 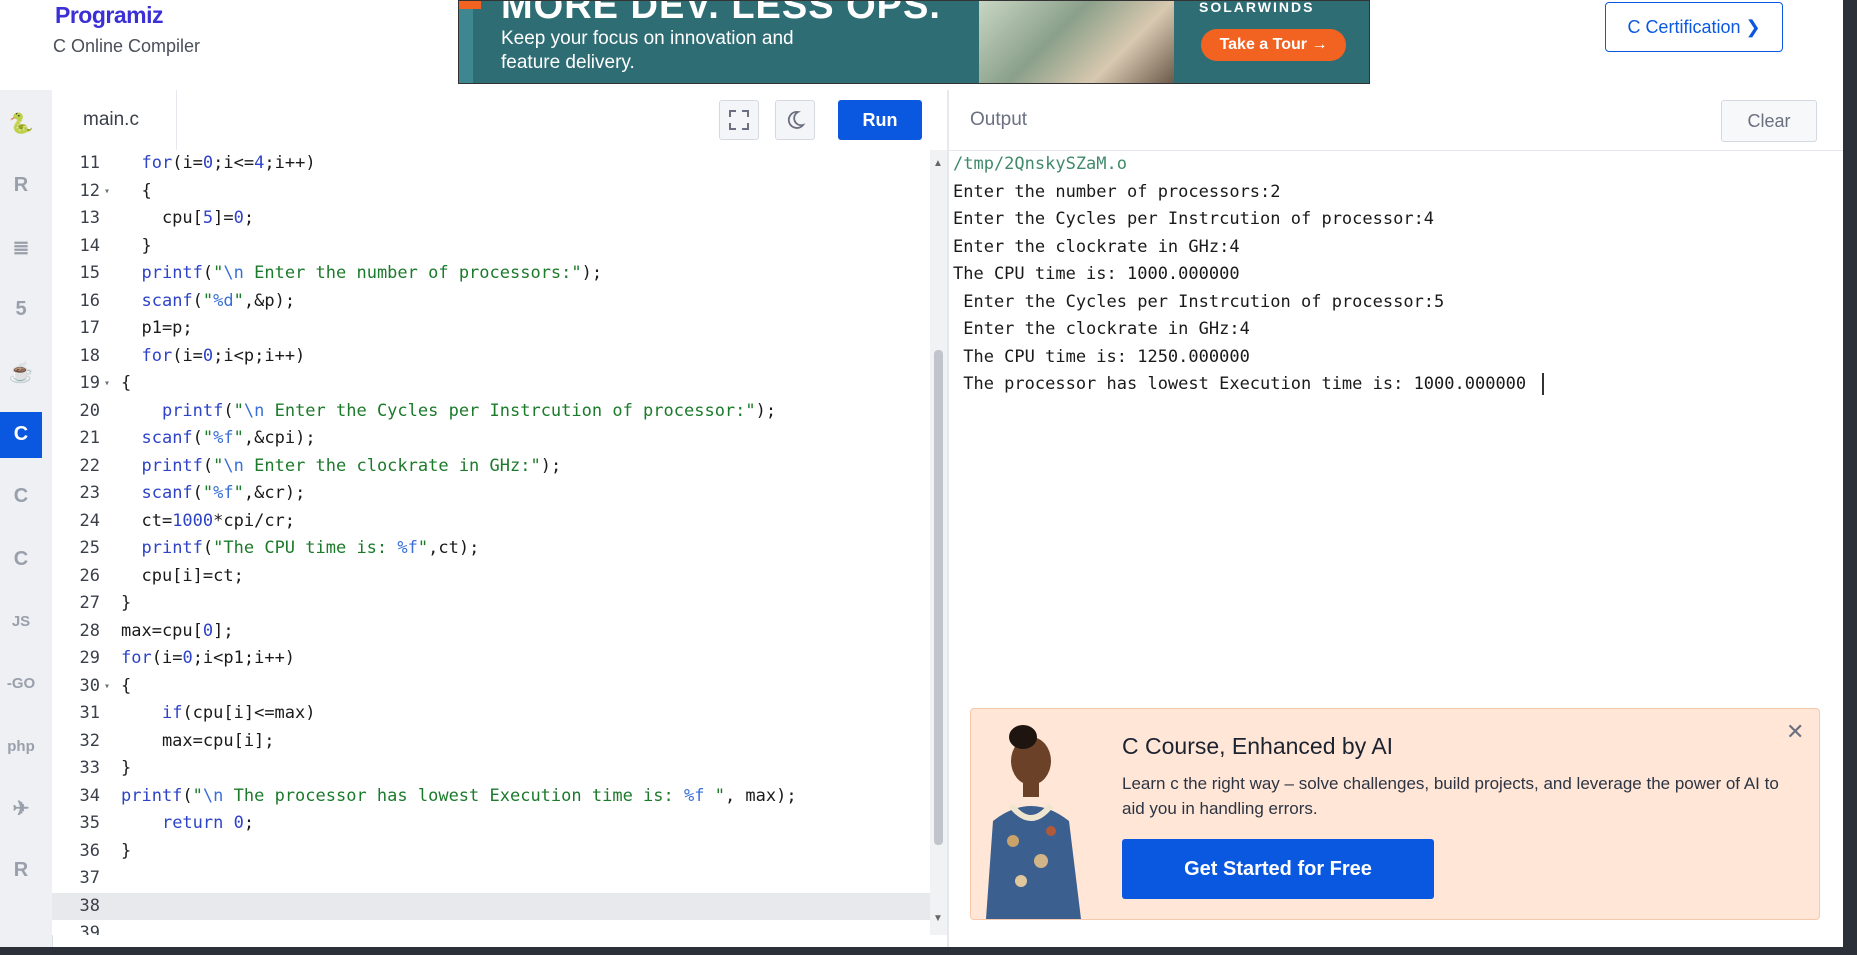 What do you see at coordinates (21, 123) in the screenshot?
I see `sidebar-language-python: 🐍` at bounding box center [21, 123].